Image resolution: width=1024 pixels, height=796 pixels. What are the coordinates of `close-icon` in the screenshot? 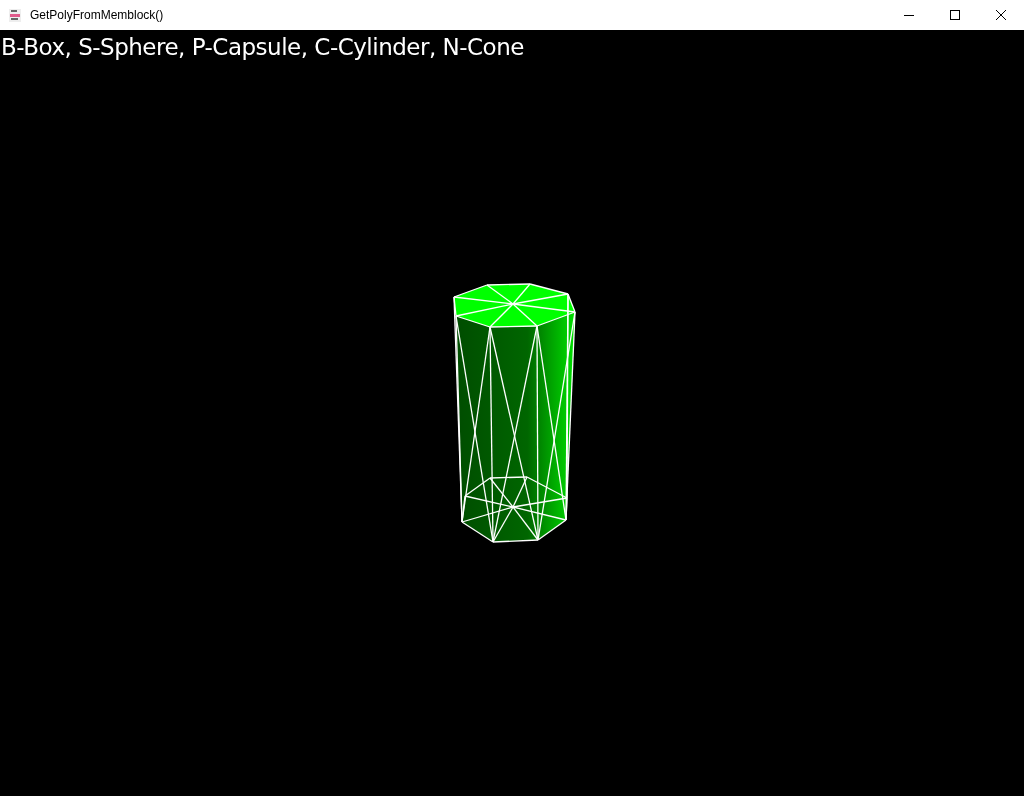 It's located at (1001, 15).